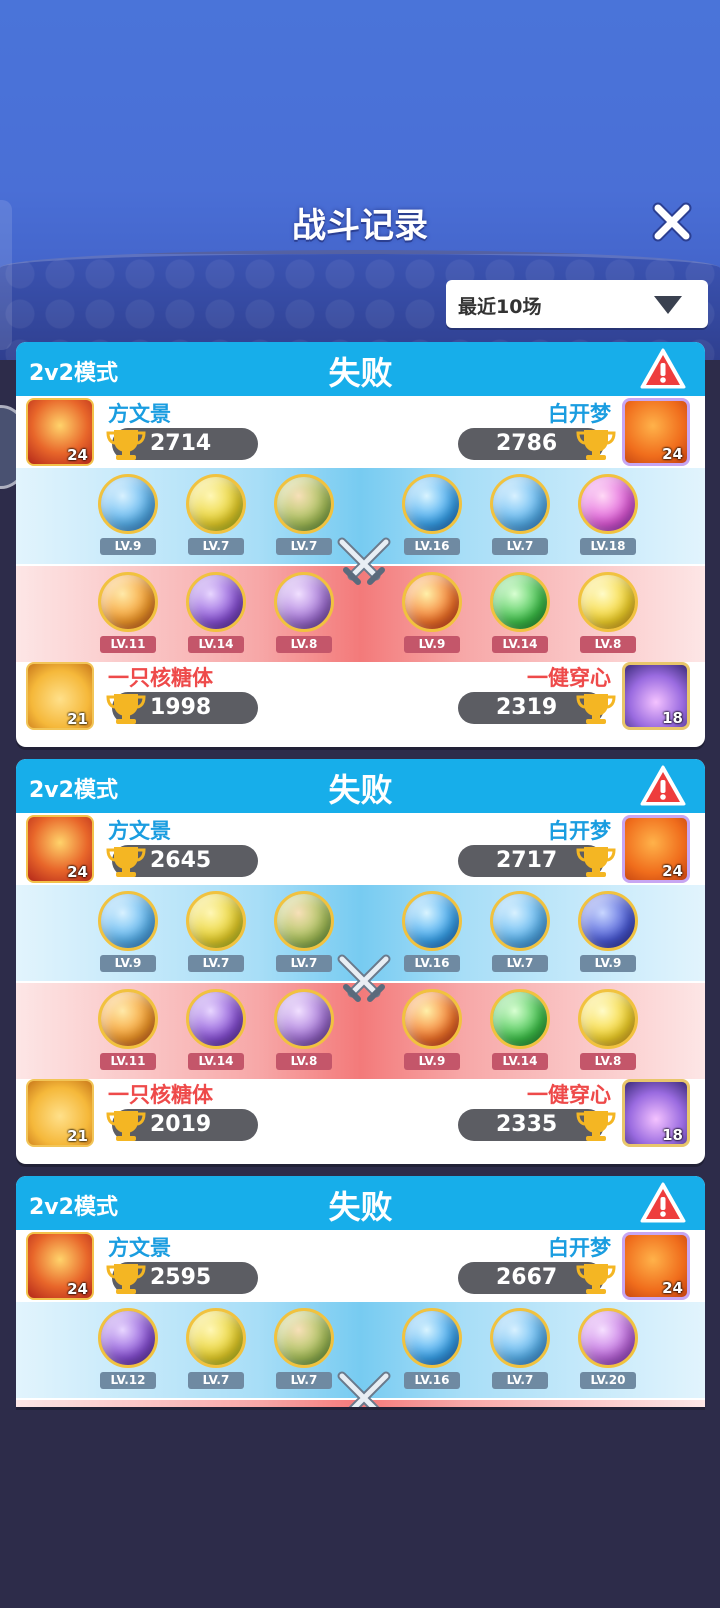 This screenshot has width=720, height=1608. I want to click on range-filter-dropdown: 最近10场, so click(577, 304).